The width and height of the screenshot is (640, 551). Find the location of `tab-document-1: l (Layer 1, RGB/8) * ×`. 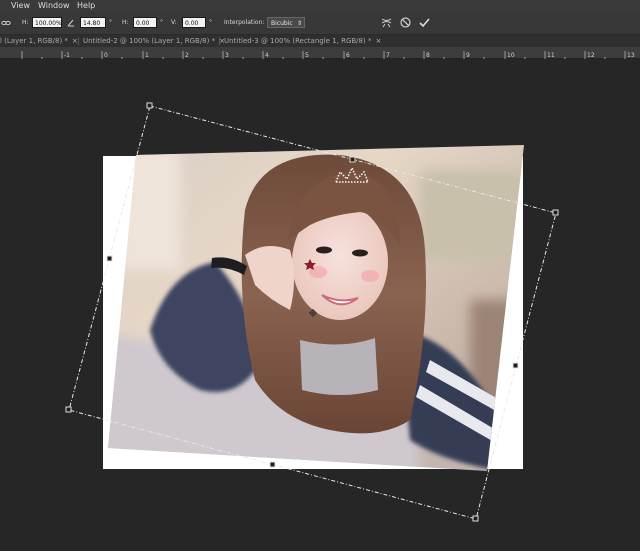

tab-document-1: l (Layer 1, RGB/8) * × is located at coordinates (39, 41).